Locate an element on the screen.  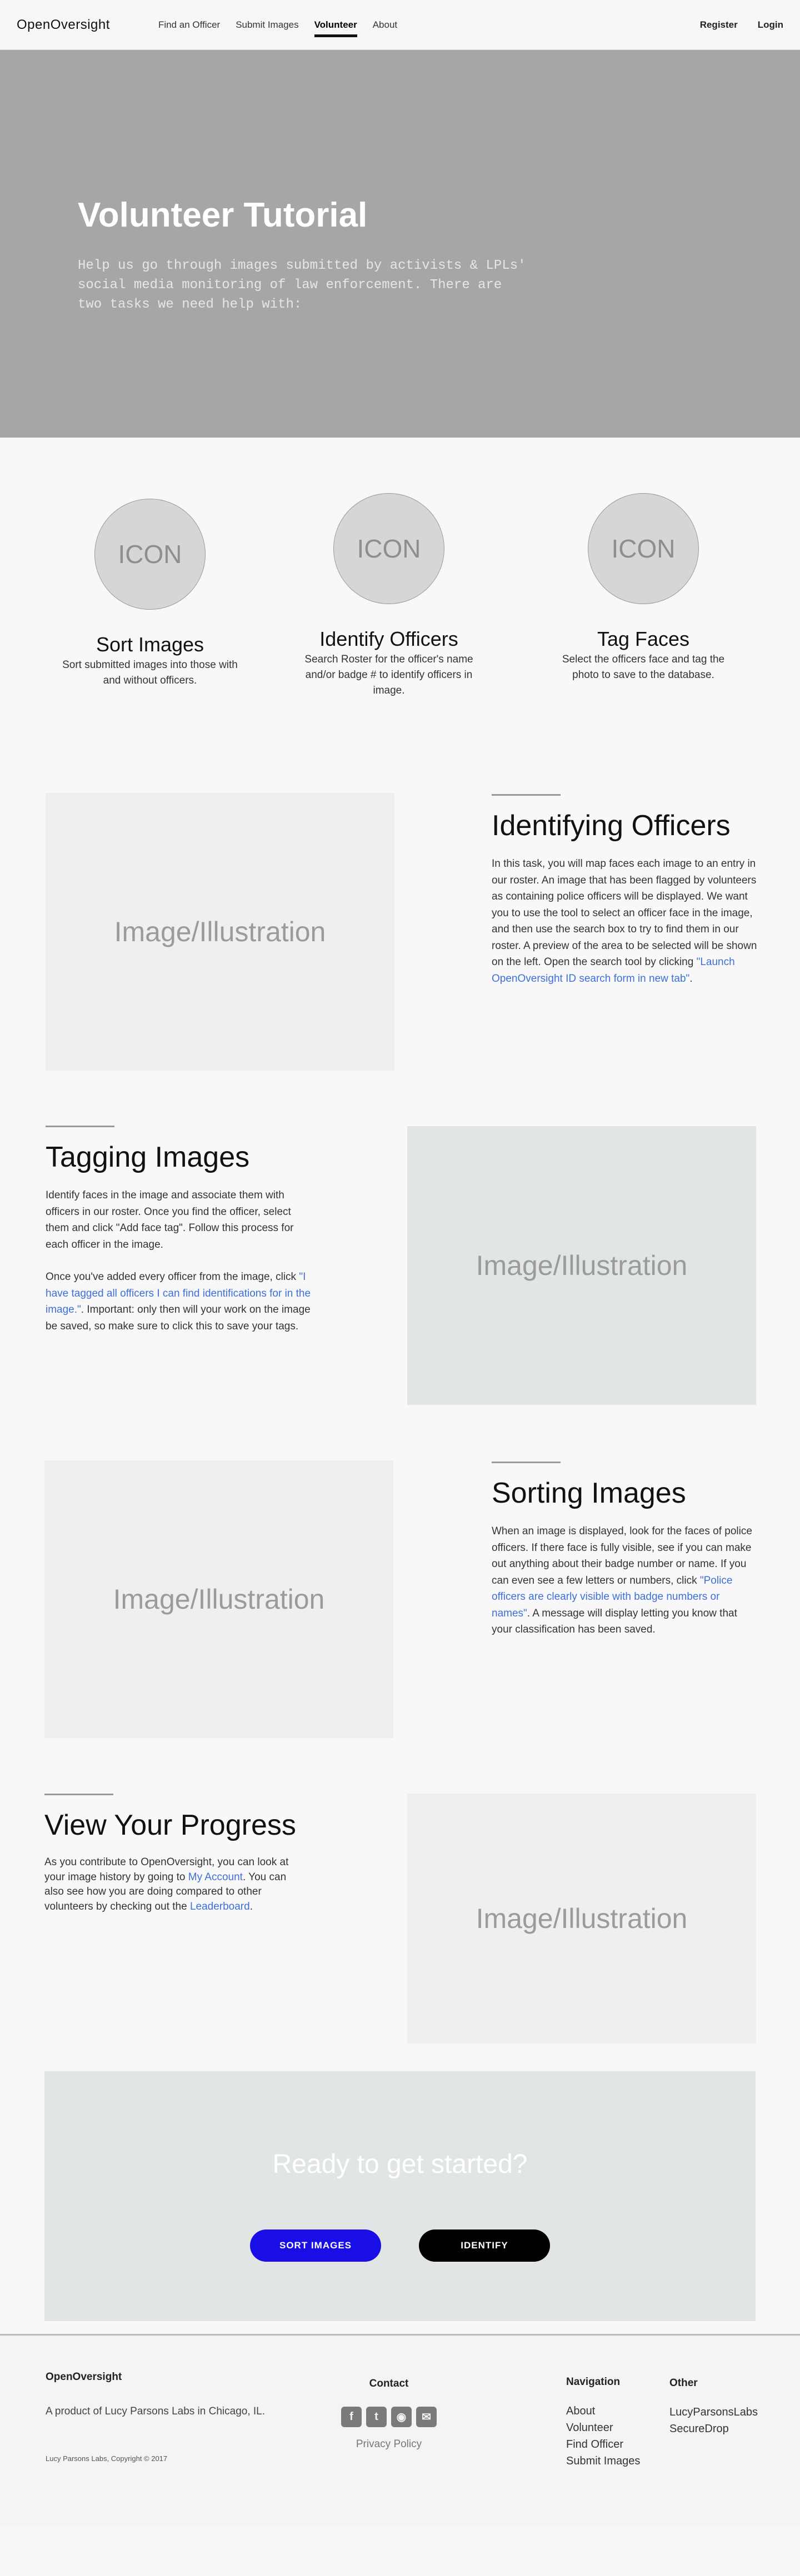
twitter-icon: t is located at coordinates (377, 2417).